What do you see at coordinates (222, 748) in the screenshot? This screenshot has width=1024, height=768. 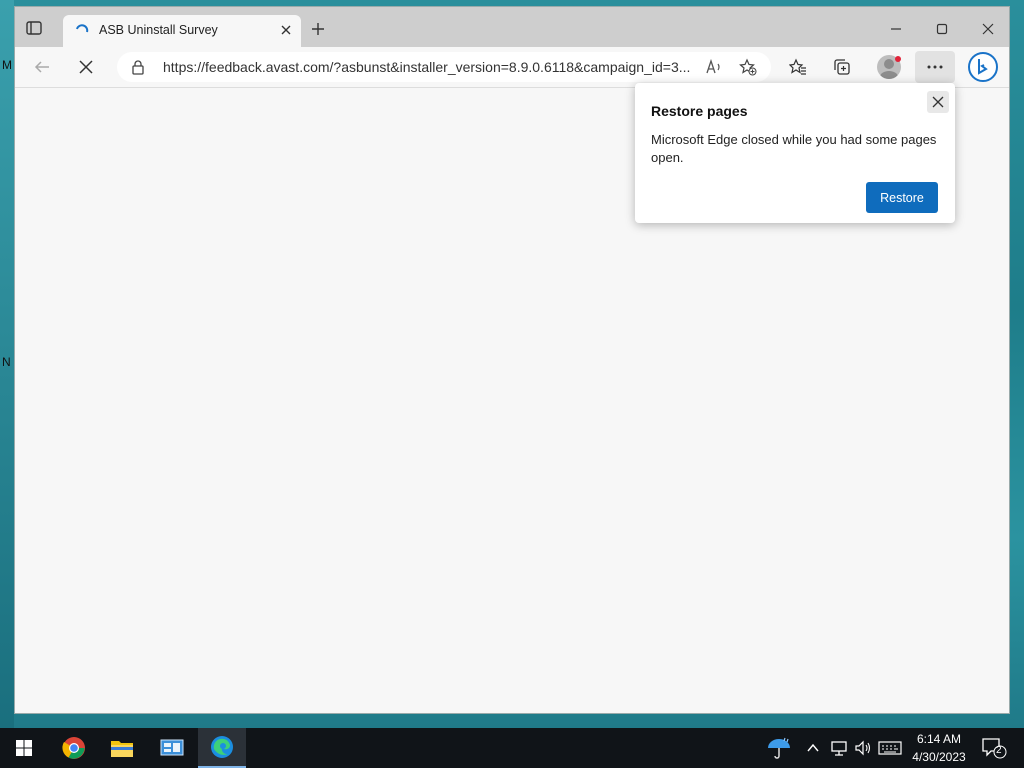 I see `edge-taskbar-icon` at bounding box center [222, 748].